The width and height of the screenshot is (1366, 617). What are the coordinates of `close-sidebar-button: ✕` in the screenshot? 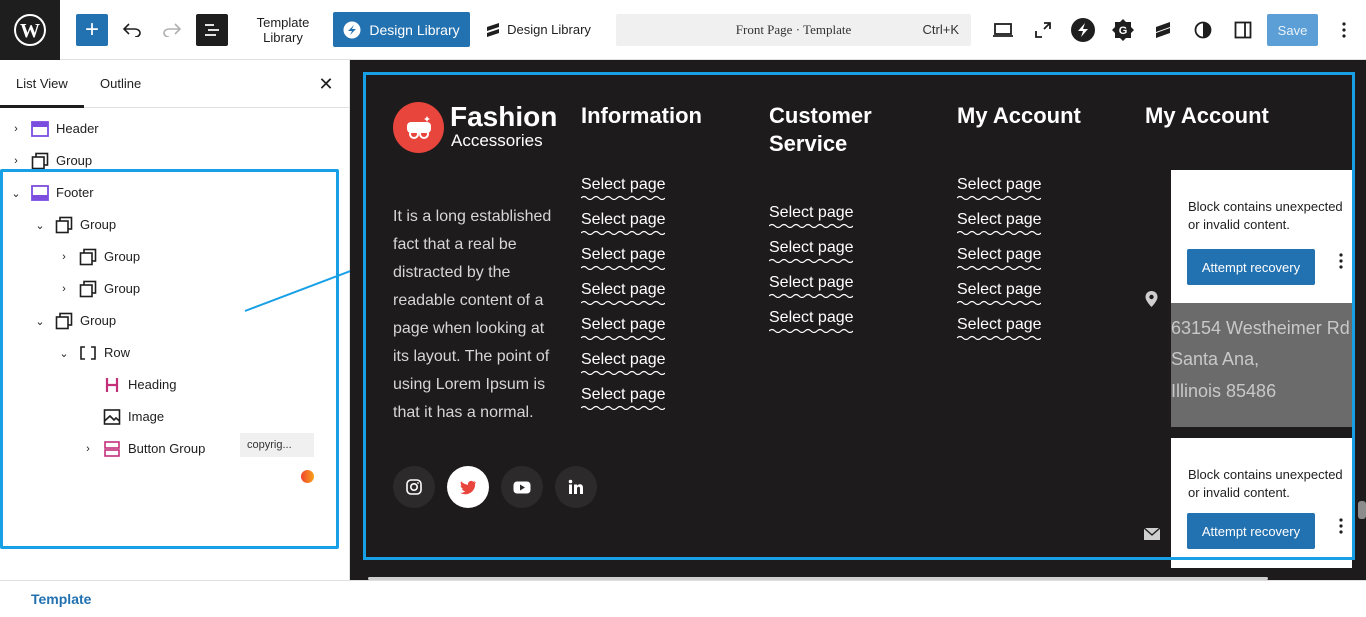 It's located at (326, 84).